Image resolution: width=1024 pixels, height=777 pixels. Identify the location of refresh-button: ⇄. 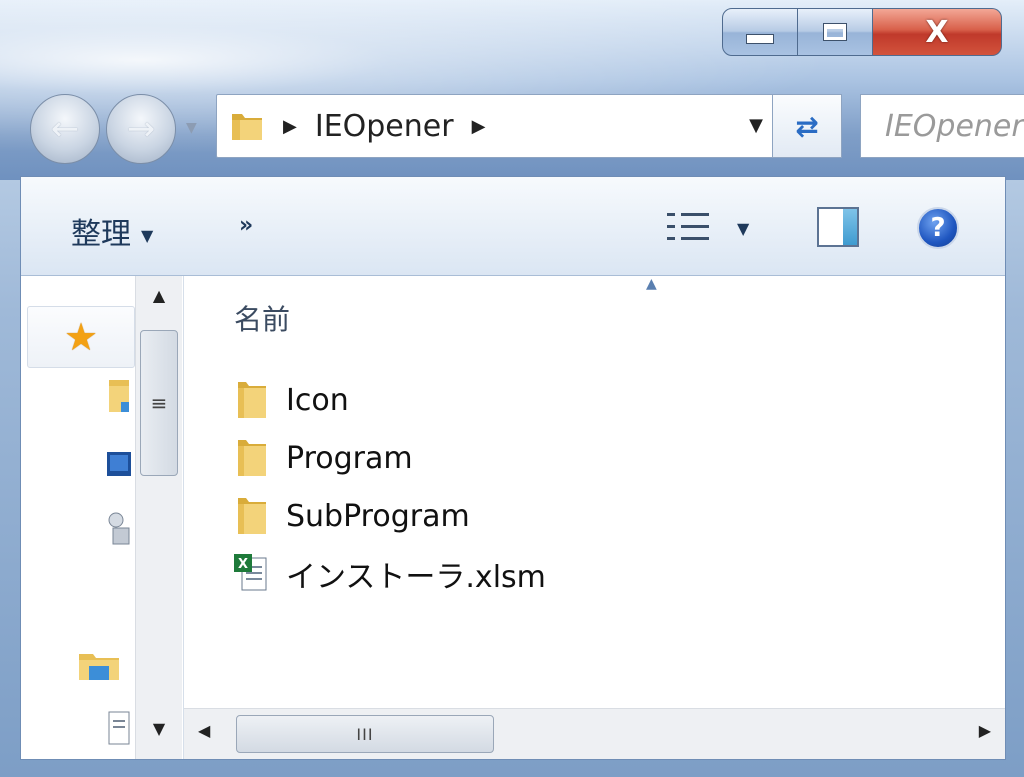
(807, 126).